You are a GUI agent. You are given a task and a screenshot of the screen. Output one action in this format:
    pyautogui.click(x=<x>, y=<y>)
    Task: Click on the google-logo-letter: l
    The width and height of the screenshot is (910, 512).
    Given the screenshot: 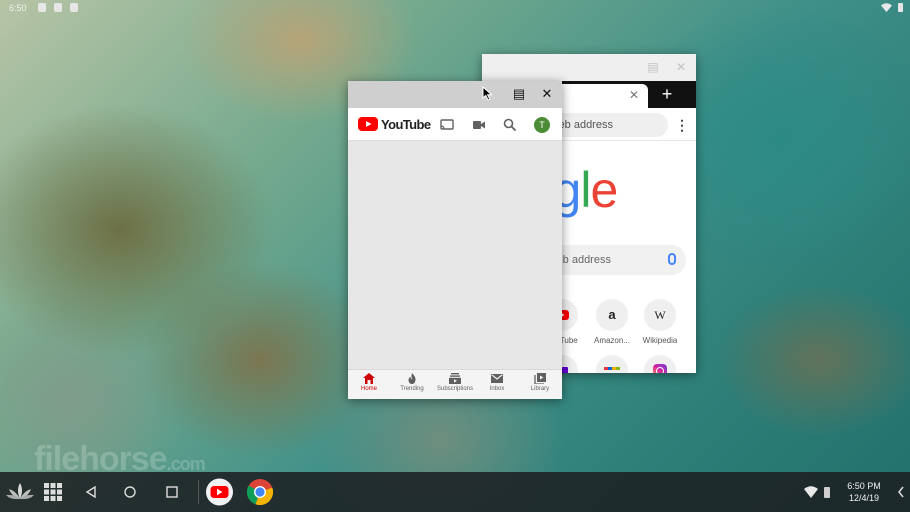 What is the action you would take?
    pyautogui.click(x=585, y=190)
    